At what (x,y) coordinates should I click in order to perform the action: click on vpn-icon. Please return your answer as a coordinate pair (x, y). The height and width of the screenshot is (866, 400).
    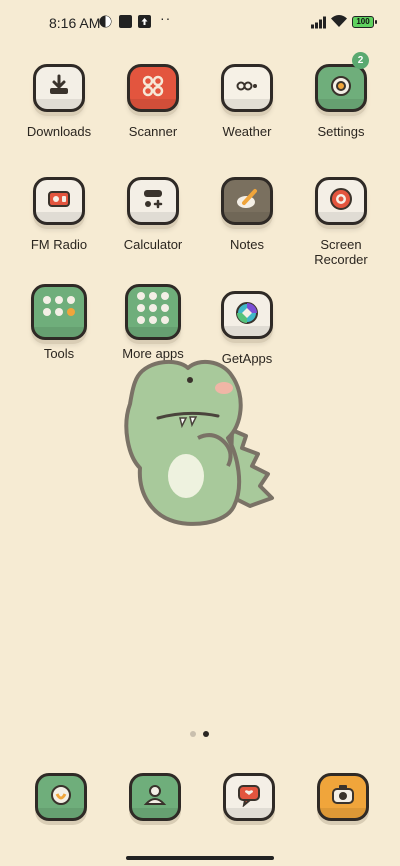
    Looking at the image, I should click on (105, 21).